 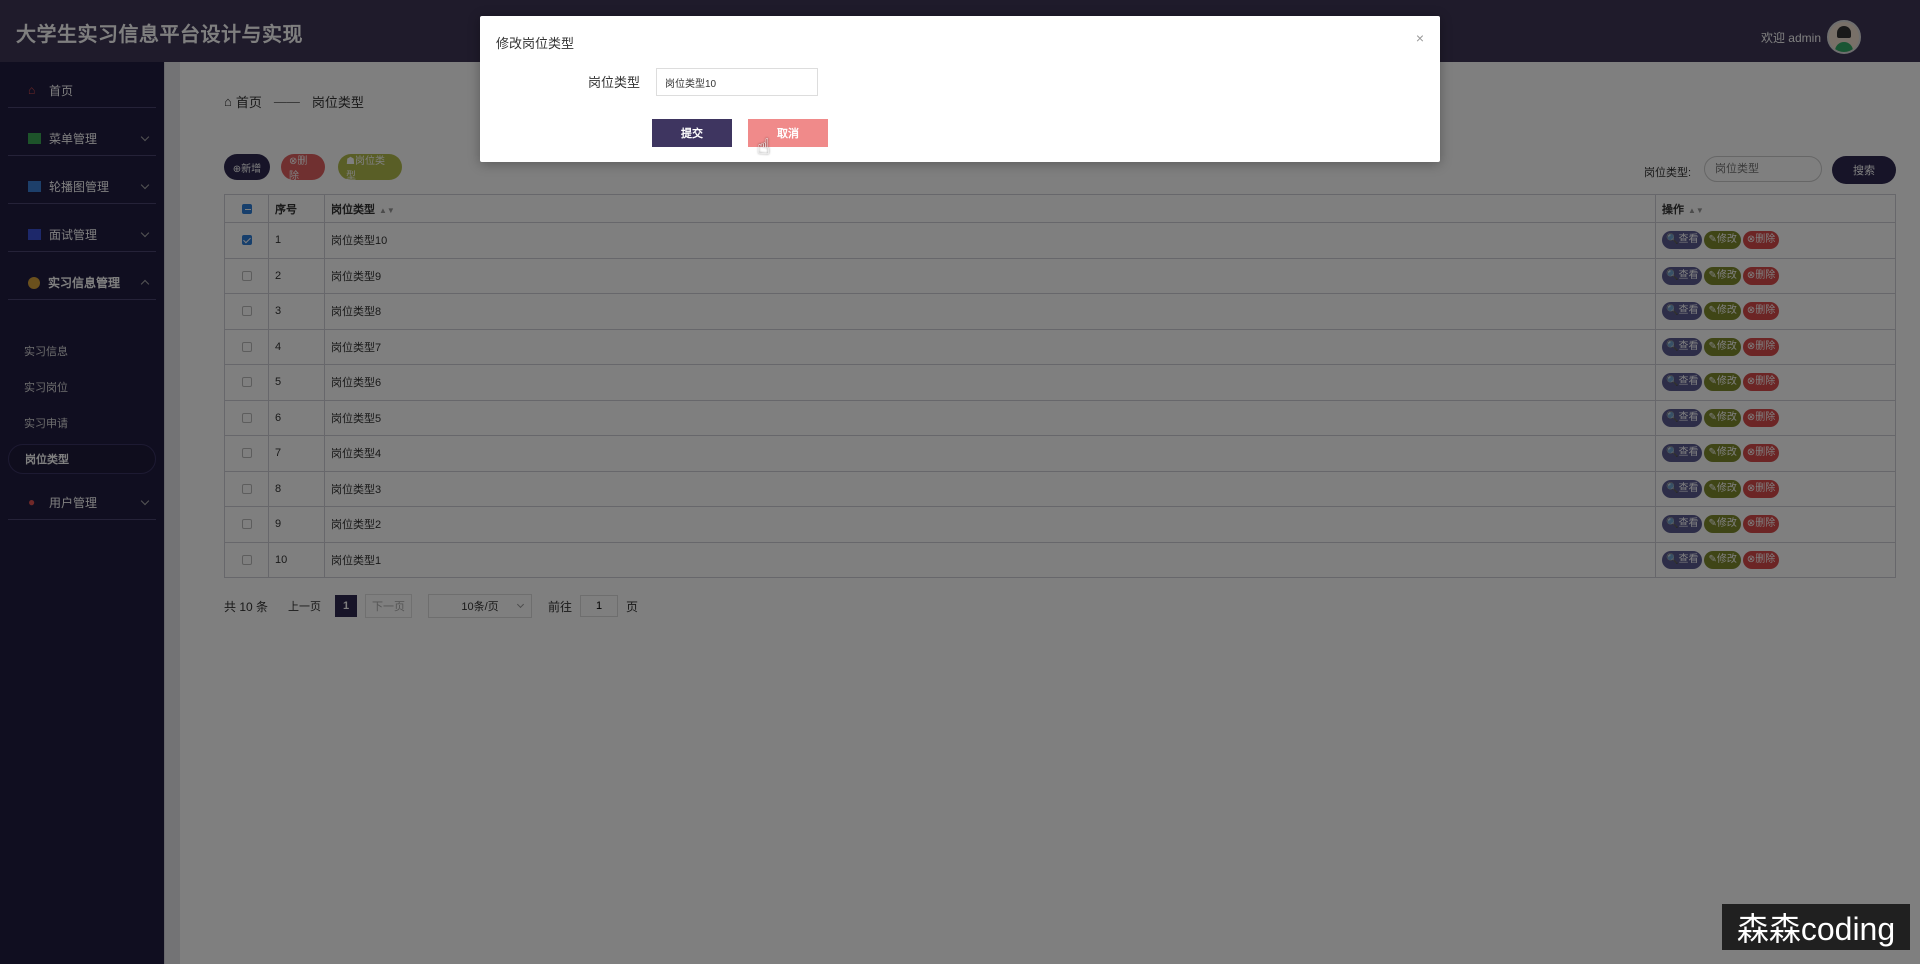 I want to click on post-type-field, so click(x=737, y=82).